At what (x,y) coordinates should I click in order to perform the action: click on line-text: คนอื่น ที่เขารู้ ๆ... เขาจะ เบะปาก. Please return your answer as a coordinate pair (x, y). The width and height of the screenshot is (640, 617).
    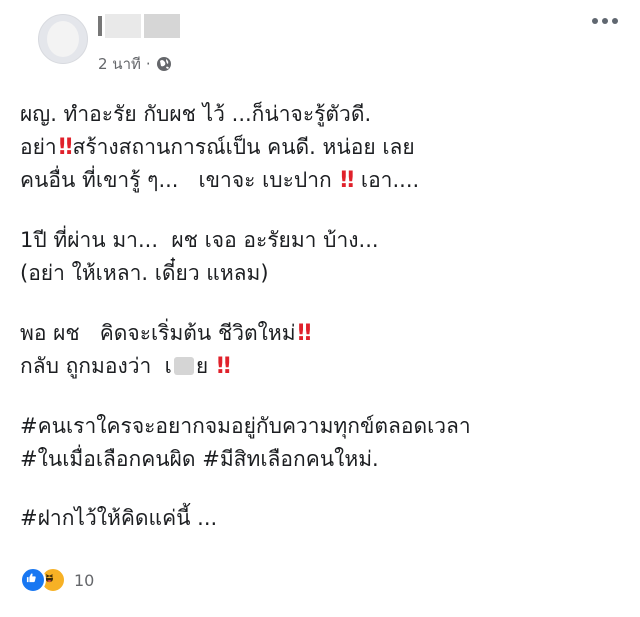
    Looking at the image, I should click on (176, 180).